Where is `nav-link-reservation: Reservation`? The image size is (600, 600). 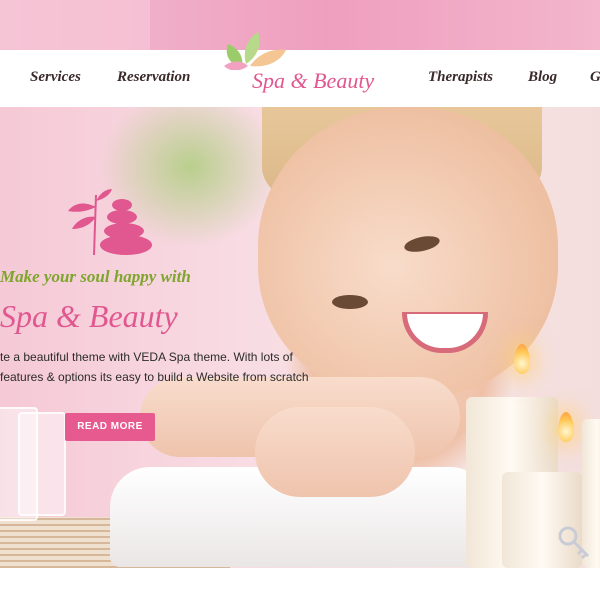 nav-link-reservation: Reservation is located at coordinates (153, 77).